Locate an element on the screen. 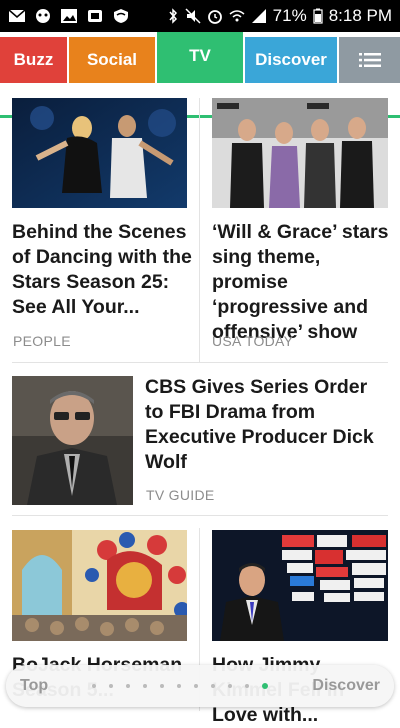  article-source: PEOPLE is located at coordinates (42, 341).